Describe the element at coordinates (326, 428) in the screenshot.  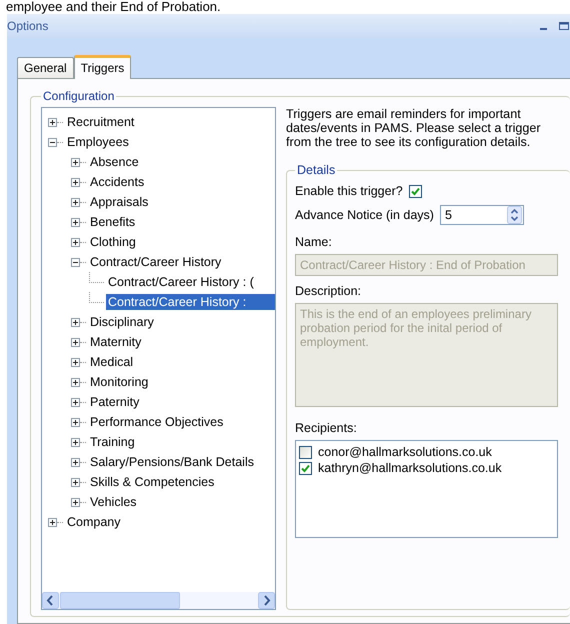
I see `recipients-label: Recipients:` at that location.